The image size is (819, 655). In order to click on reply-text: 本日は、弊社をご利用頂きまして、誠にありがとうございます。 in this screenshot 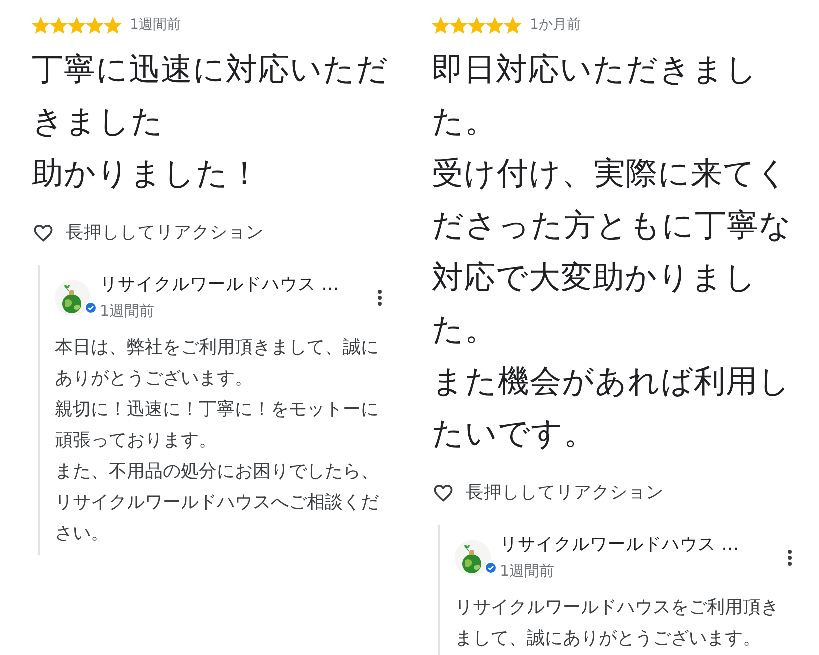, I will do `click(217, 363)`.